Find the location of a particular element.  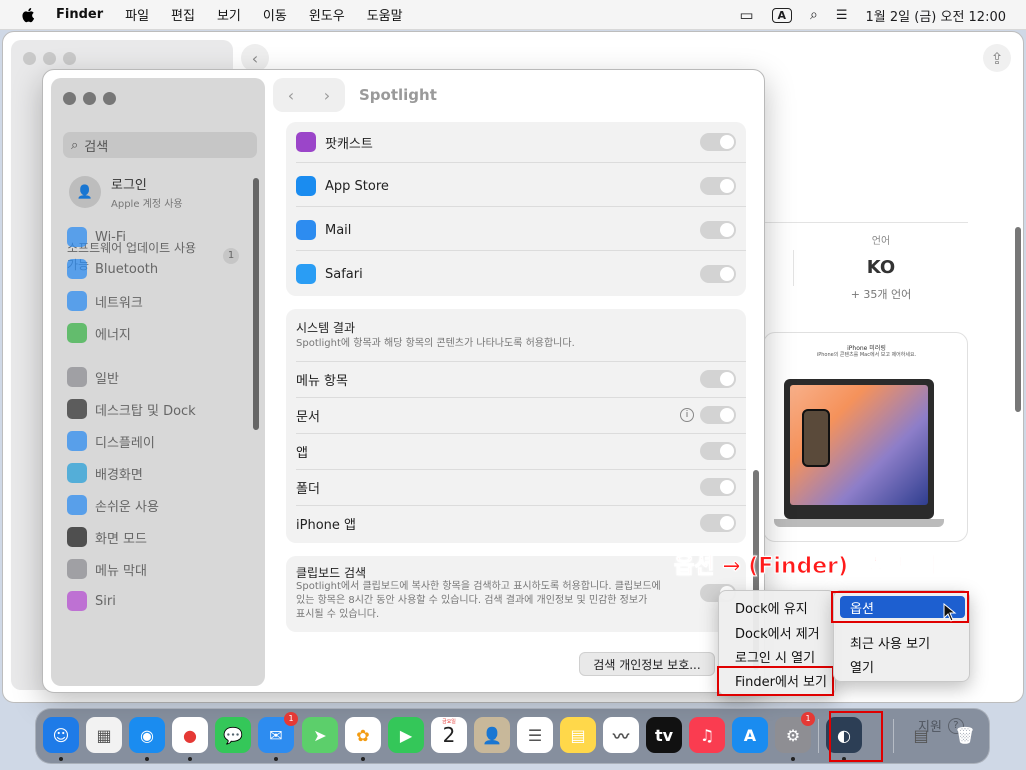

share-icon: ⇪ is located at coordinates (997, 58).